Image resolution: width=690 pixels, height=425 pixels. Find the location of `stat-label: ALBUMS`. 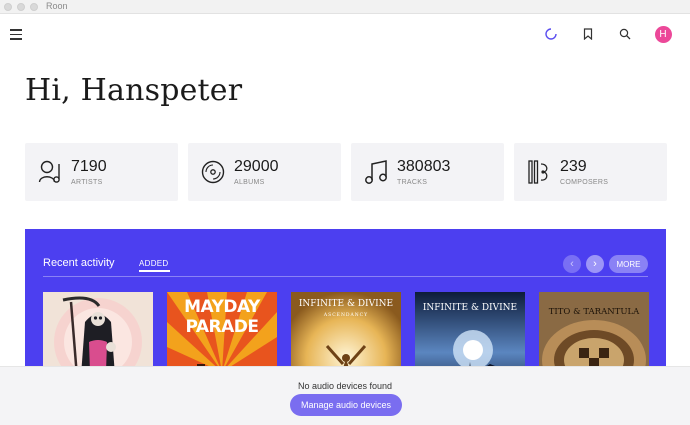

stat-label: ALBUMS is located at coordinates (249, 182).